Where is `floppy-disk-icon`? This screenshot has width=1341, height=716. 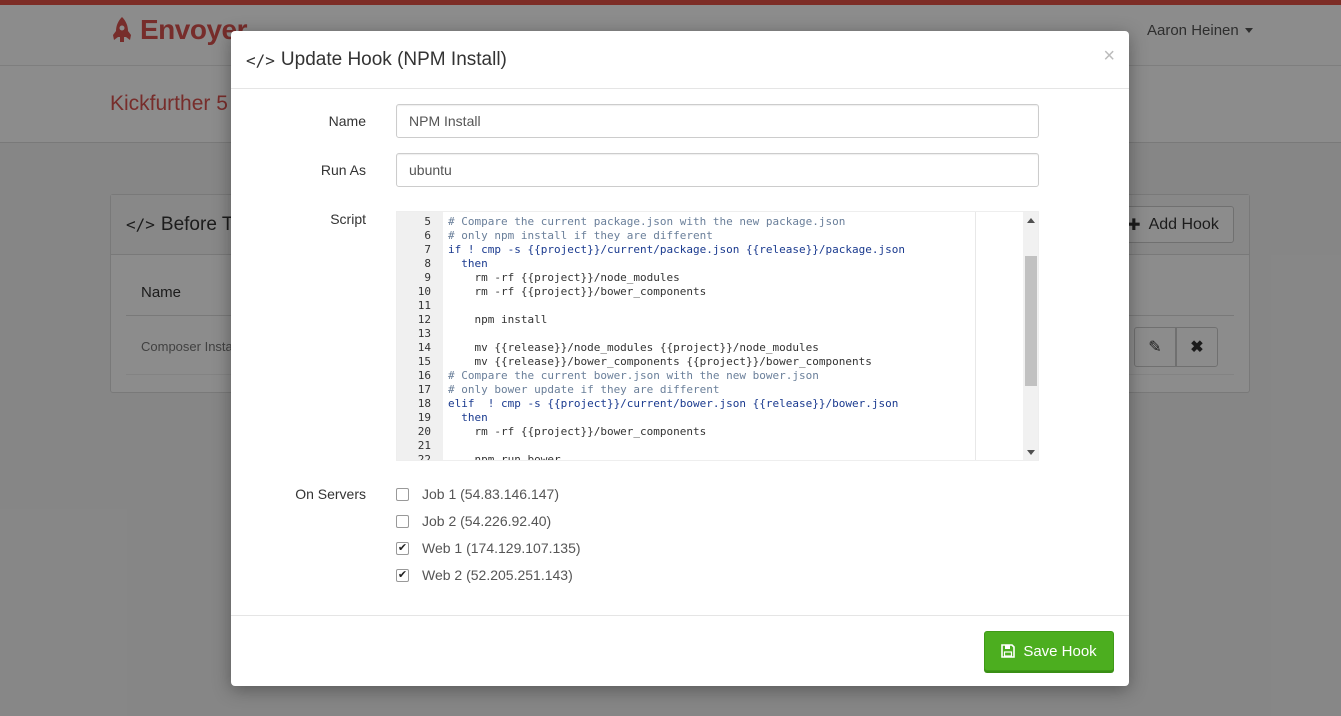
floppy-disk-icon is located at coordinates (1008, 651).